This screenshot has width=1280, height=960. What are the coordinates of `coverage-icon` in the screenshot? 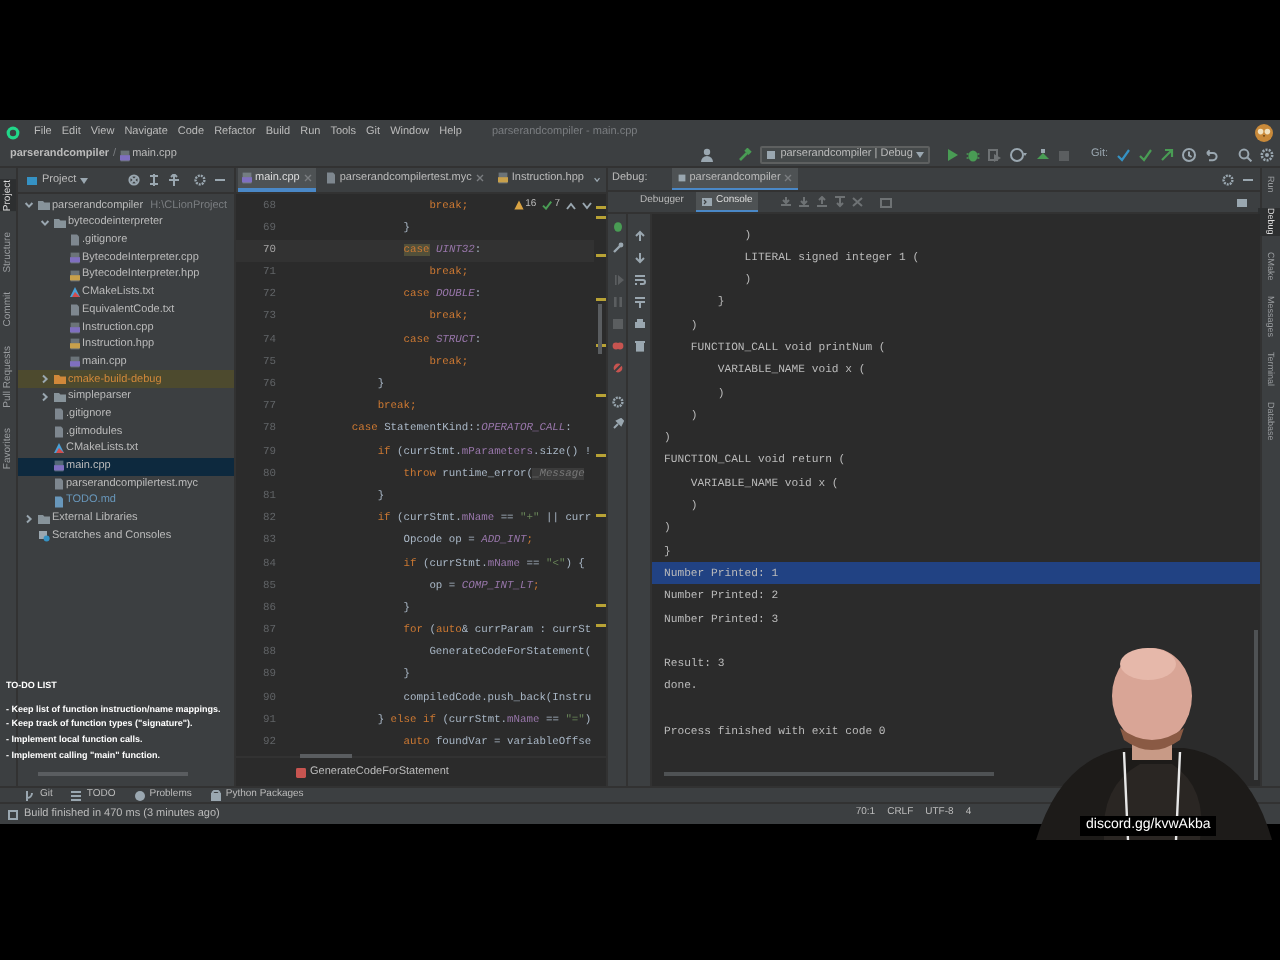 It's located at (995, 155).